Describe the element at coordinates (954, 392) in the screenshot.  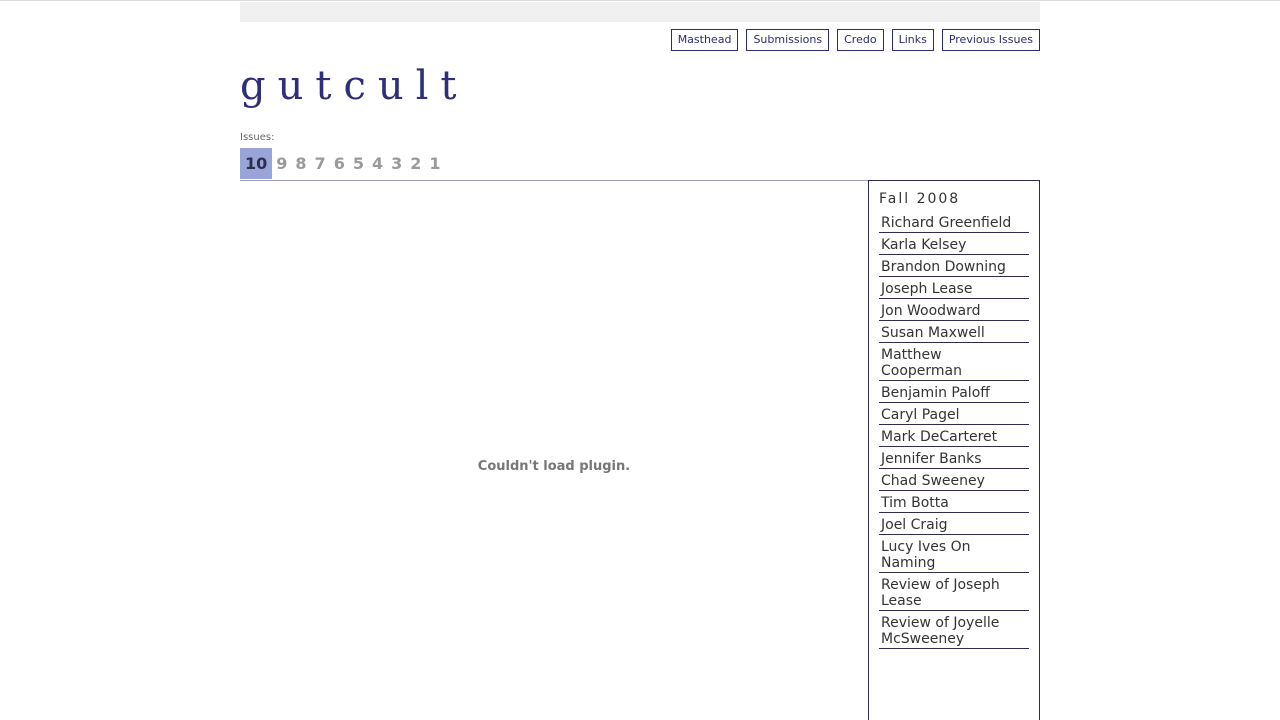
I see `contributor-link: Benjamin Paloff` at that location.